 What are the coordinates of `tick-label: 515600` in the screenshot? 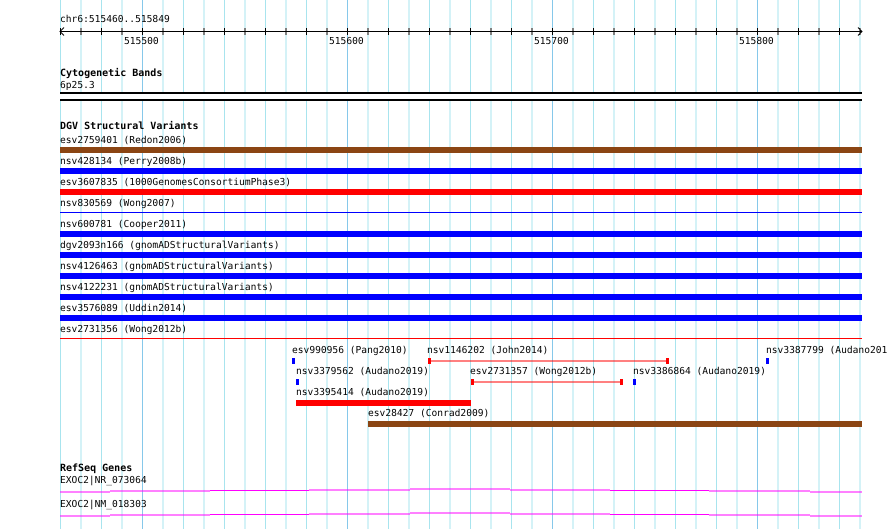 It's located at (346, 42).